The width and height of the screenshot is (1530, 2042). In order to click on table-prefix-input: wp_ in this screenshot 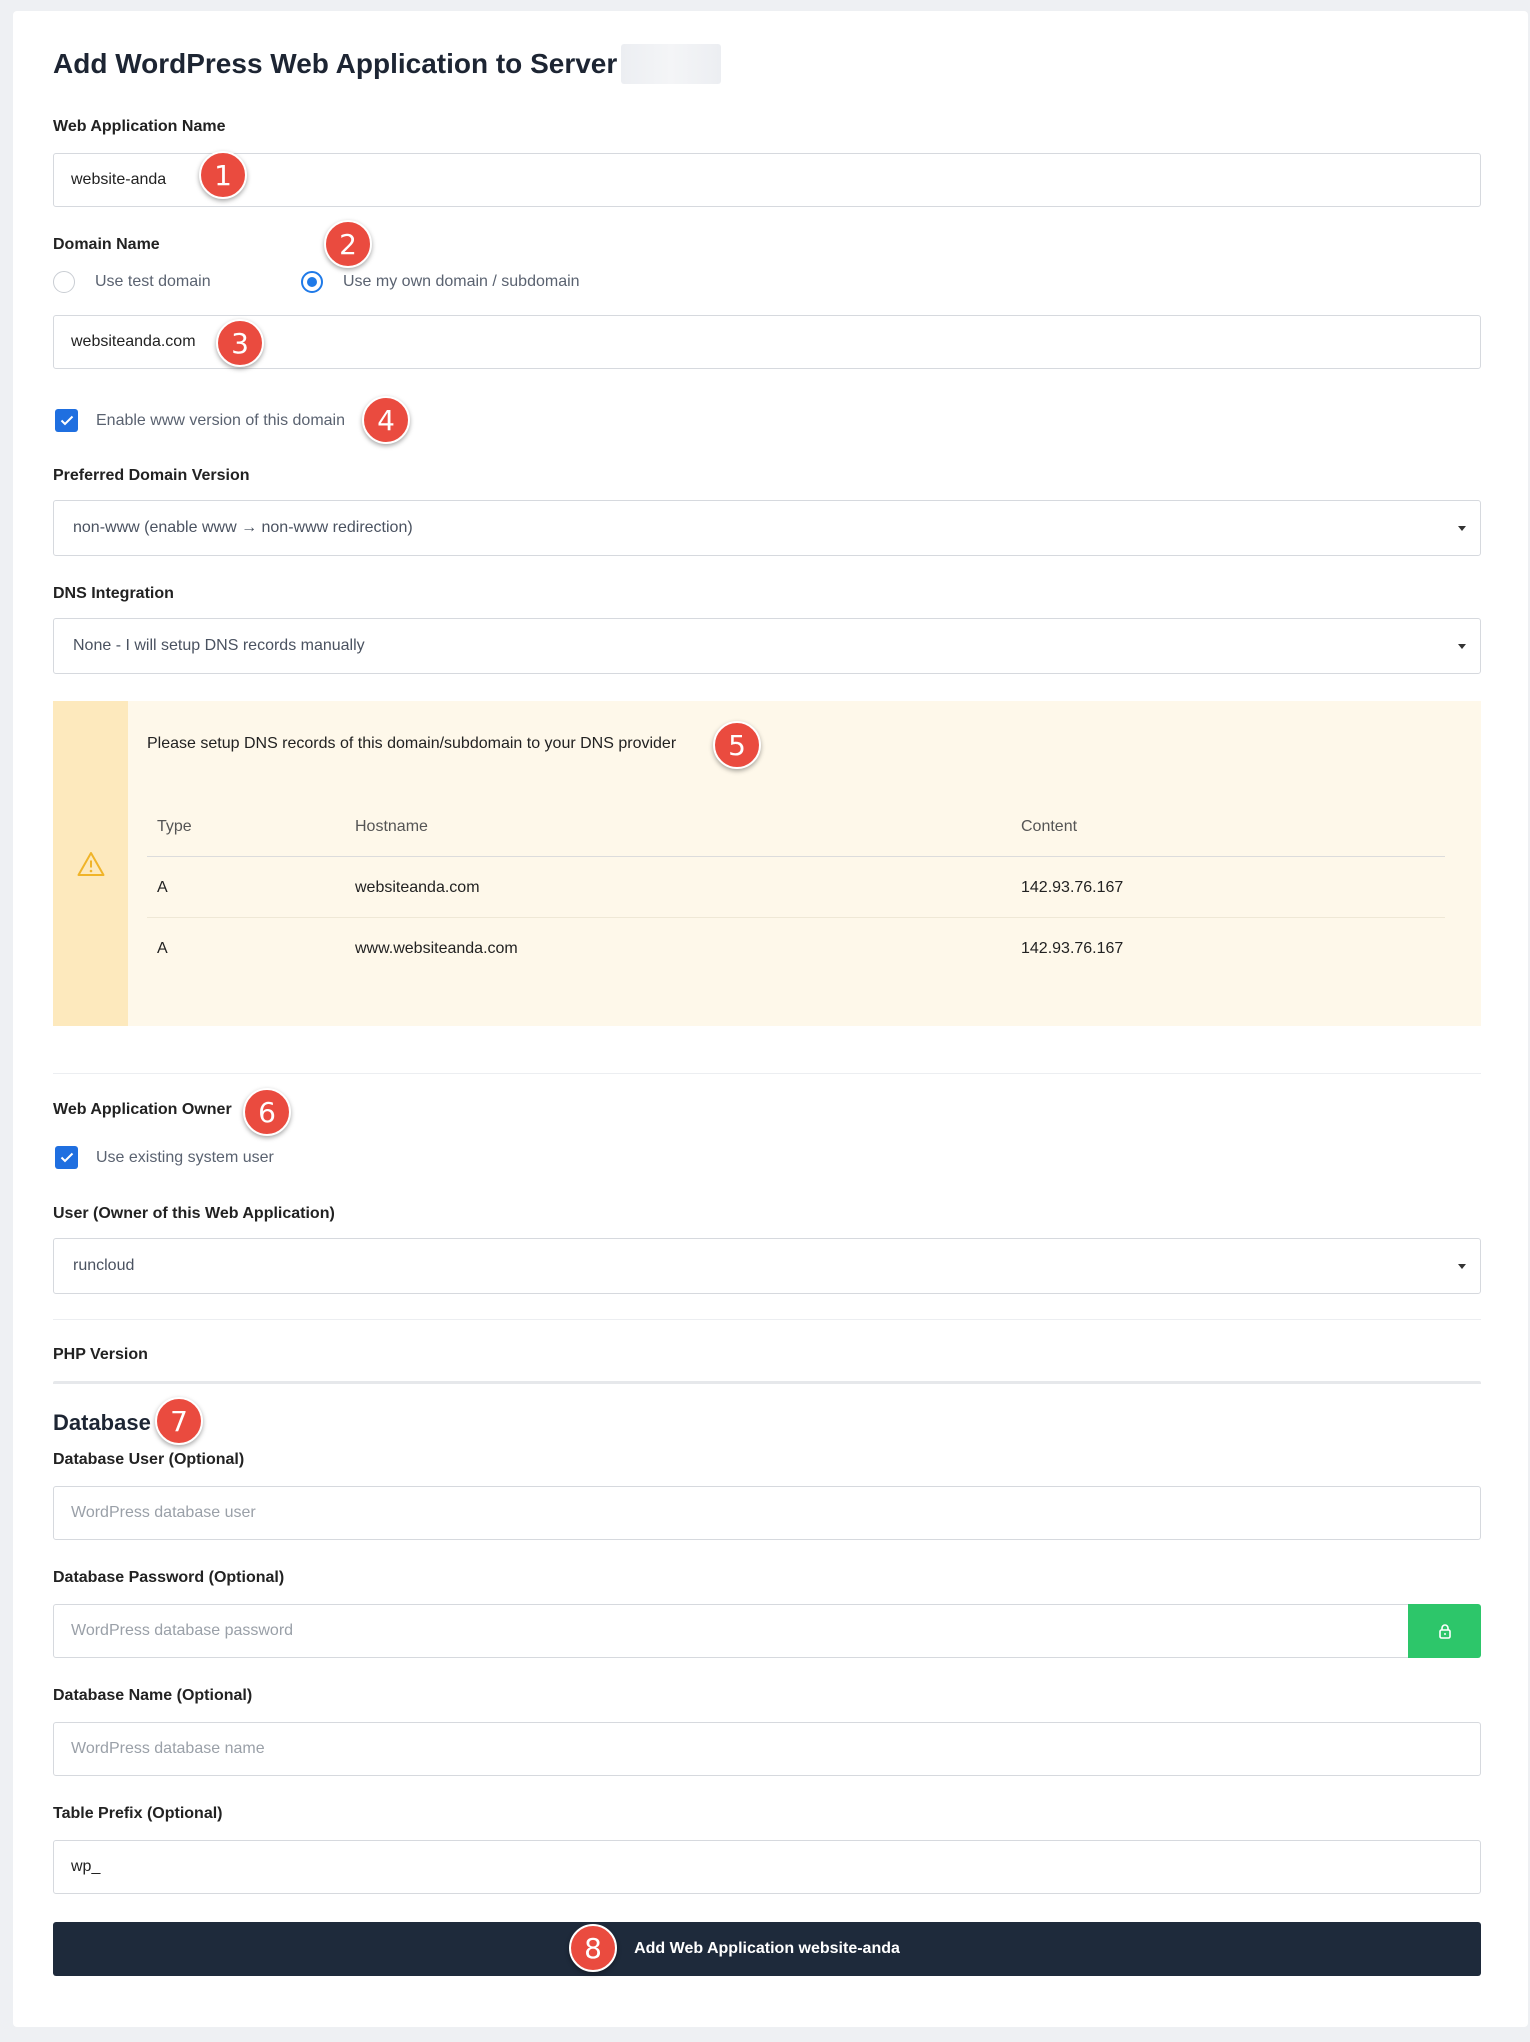, I will do `click(767, 1867)`.